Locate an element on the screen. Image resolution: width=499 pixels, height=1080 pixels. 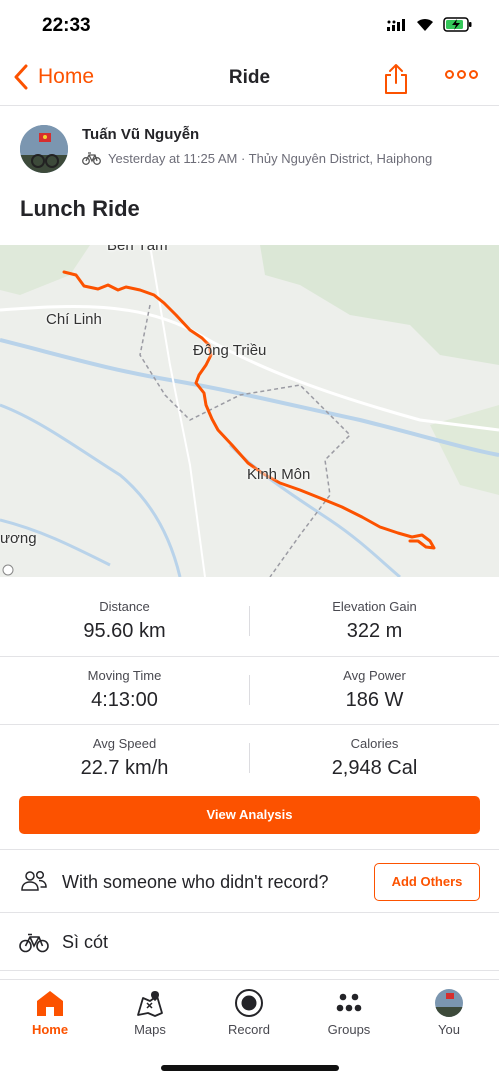
stats-row: Distance 95.60 km Elevation Gain 322 m is located at coordinates (249, 622).